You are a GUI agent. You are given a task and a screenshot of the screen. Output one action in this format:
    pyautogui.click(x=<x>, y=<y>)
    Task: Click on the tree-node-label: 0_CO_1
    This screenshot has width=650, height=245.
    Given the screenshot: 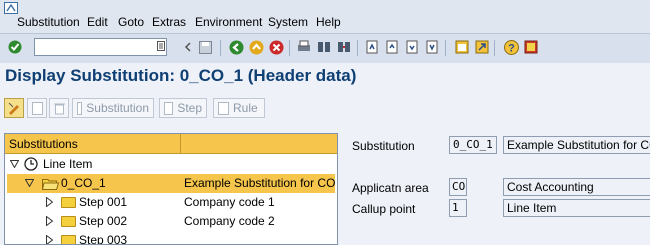 What is the action you would take?
    pyautogui.click(x=83, y=183)
    